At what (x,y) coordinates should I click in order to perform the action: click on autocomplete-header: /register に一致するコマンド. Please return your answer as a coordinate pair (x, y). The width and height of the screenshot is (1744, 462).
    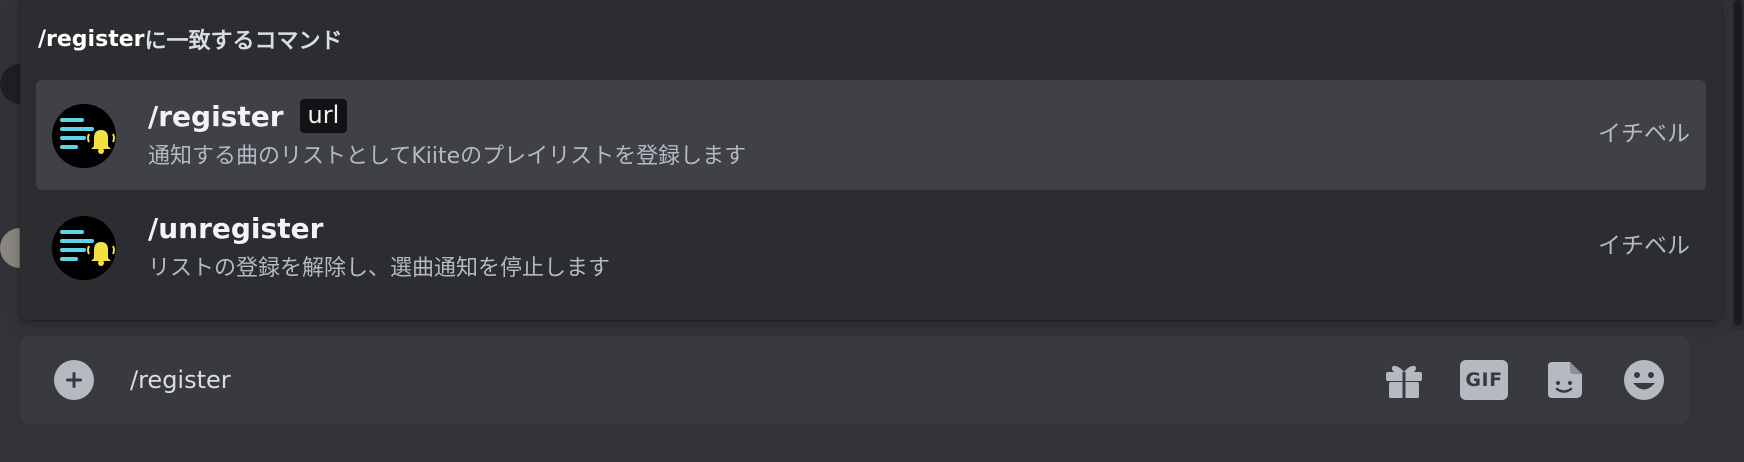
    Looking at the image, I should click on (190, 39).